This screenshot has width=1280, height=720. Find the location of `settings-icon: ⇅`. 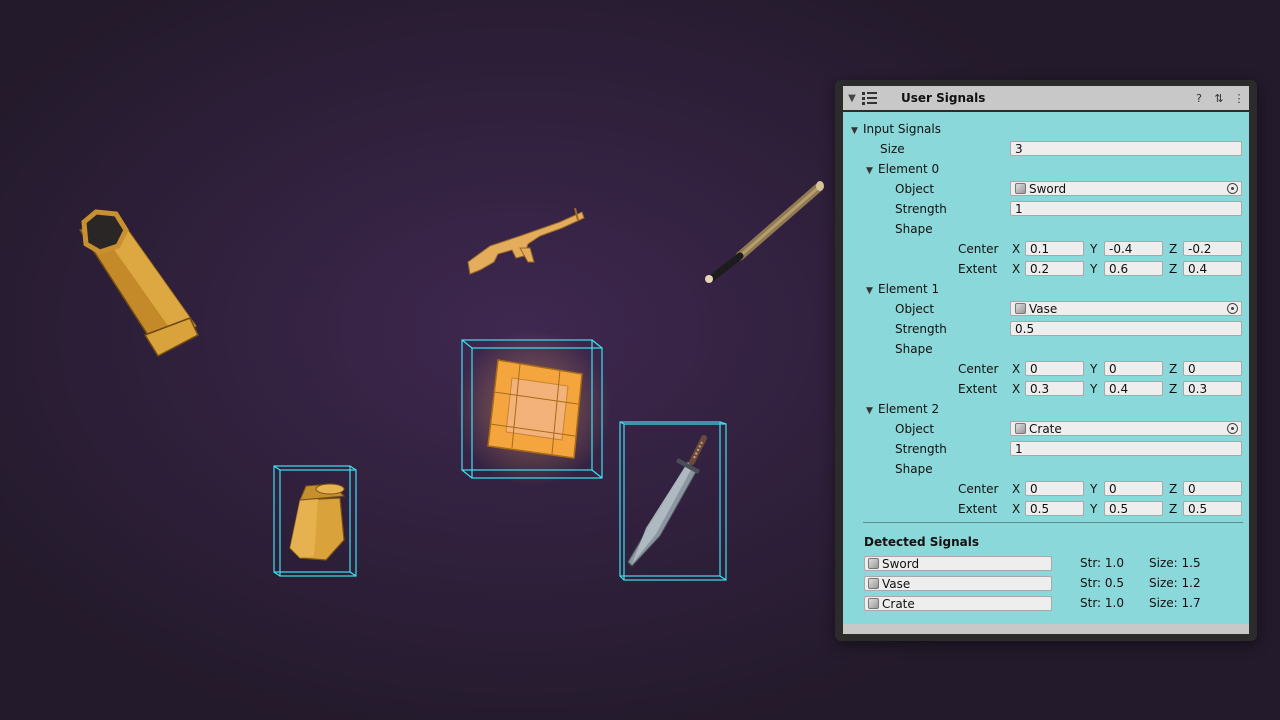

settings-icon: ⇅ is located at coordinates (1219, 98).